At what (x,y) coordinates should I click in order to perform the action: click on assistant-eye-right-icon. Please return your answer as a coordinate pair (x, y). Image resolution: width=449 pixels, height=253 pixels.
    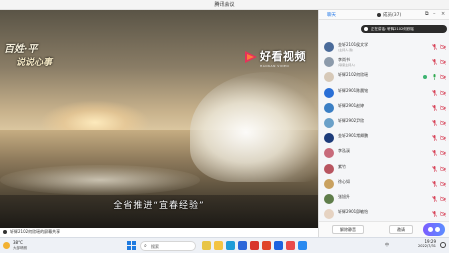
    Looking at the image, I should click on (437, 229).